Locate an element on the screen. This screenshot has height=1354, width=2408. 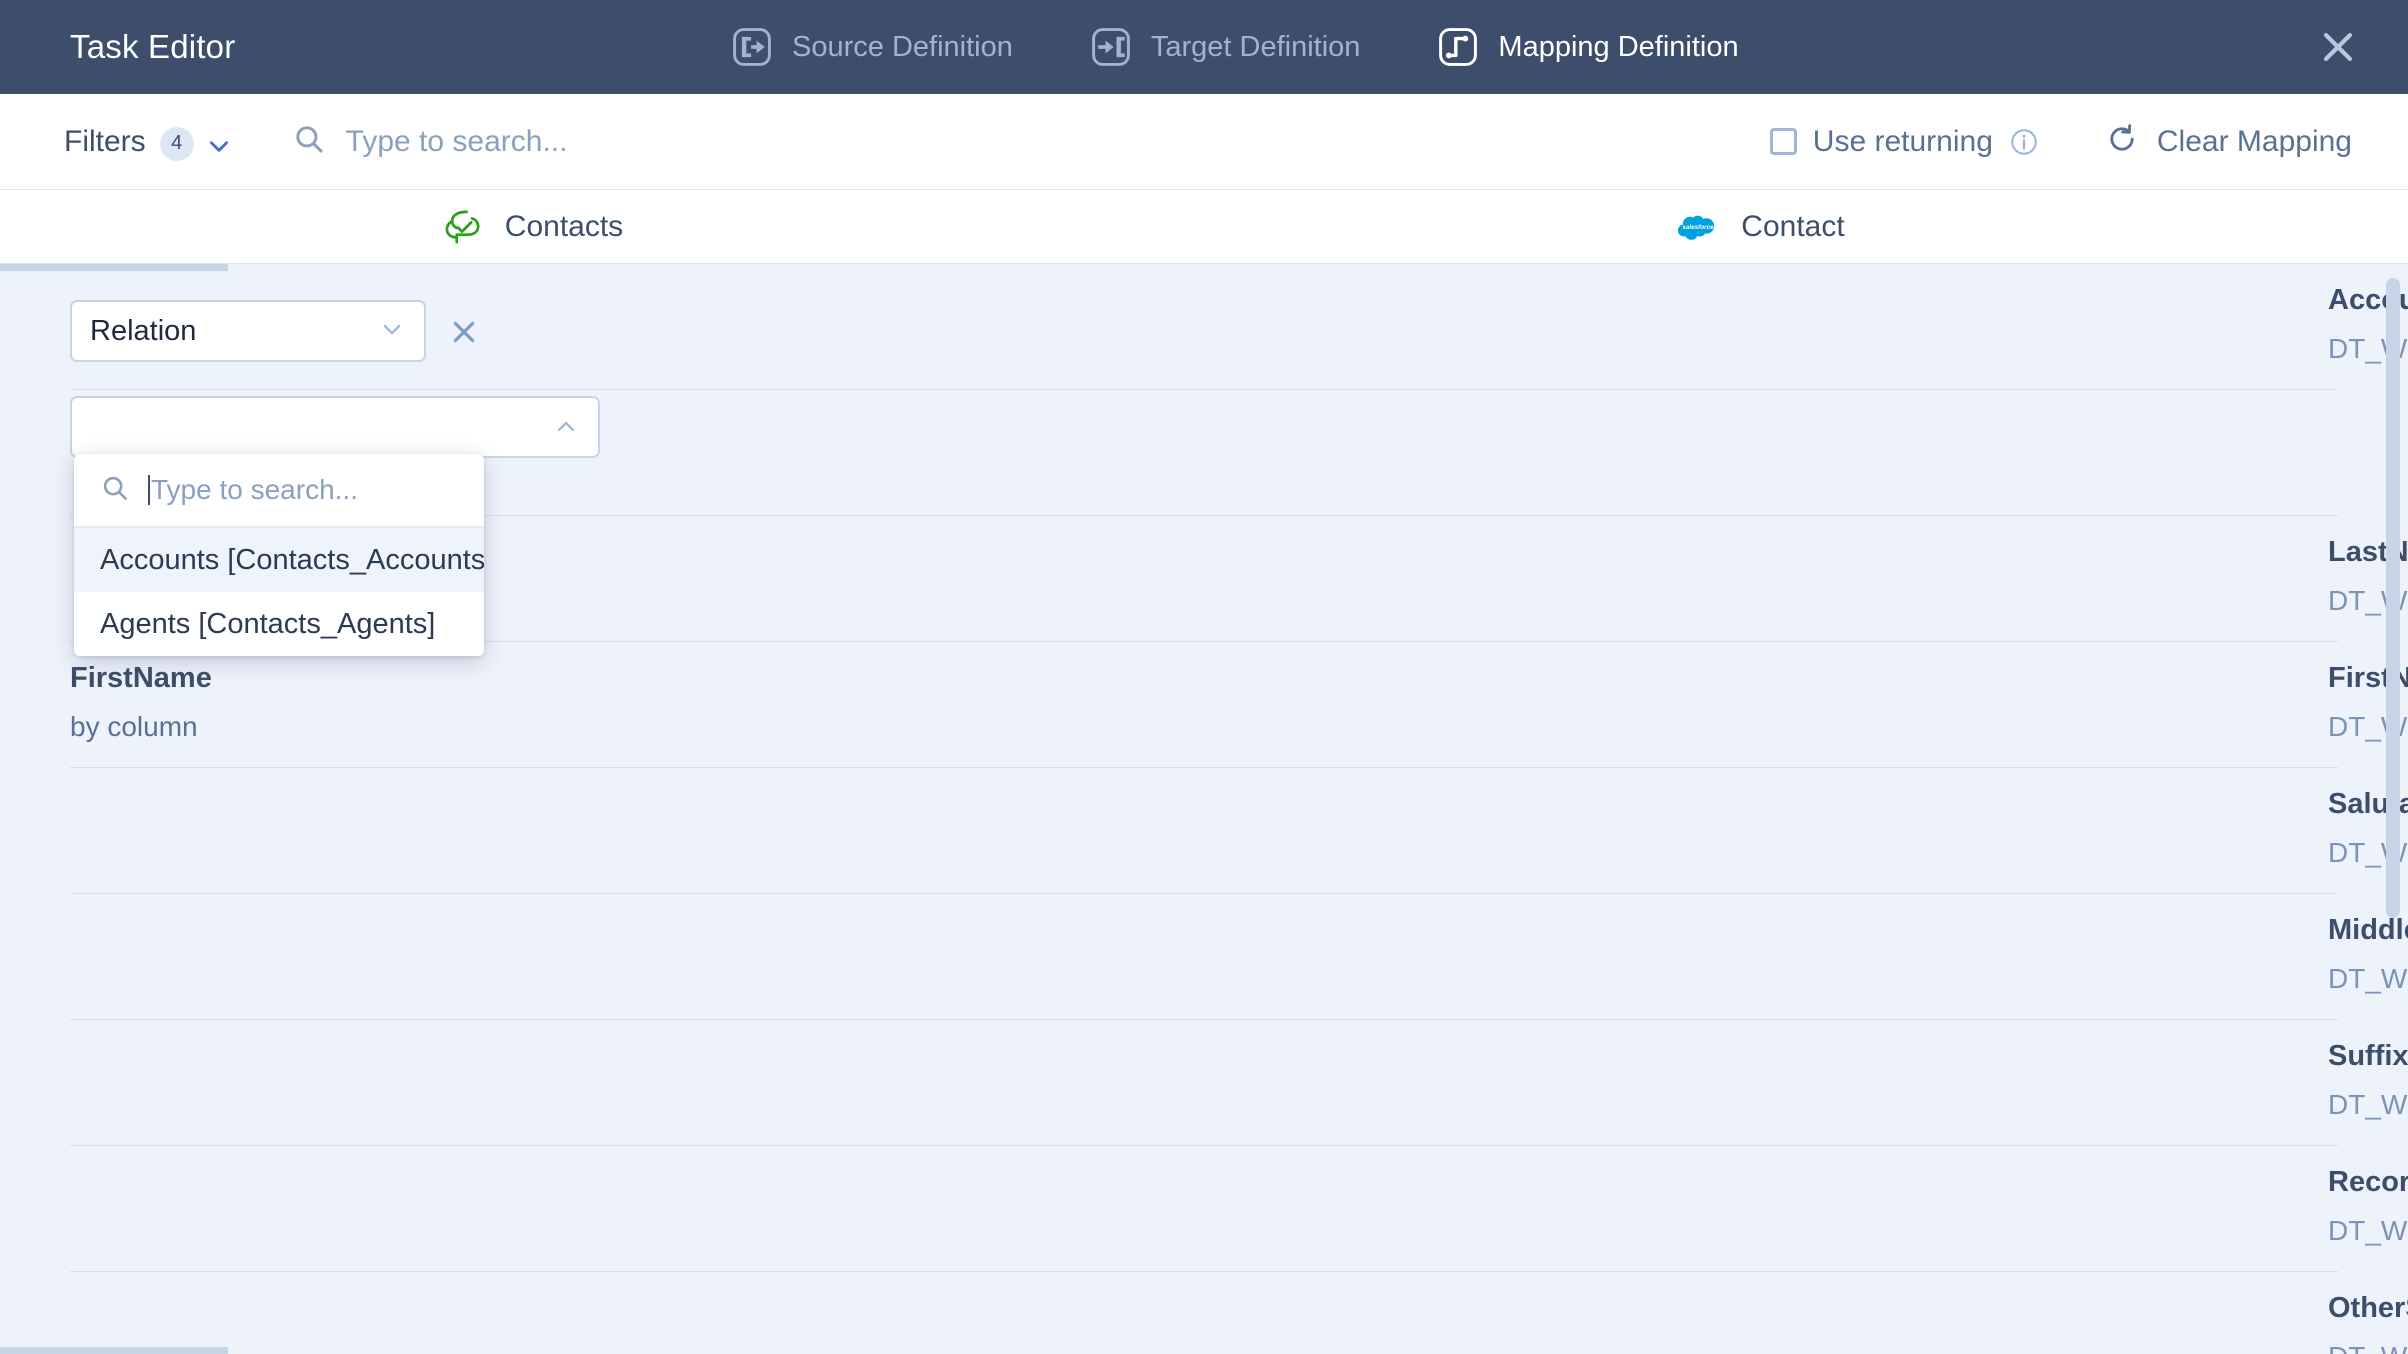
source-field-cell: FirstName by column is located at coordinates (637, 704).